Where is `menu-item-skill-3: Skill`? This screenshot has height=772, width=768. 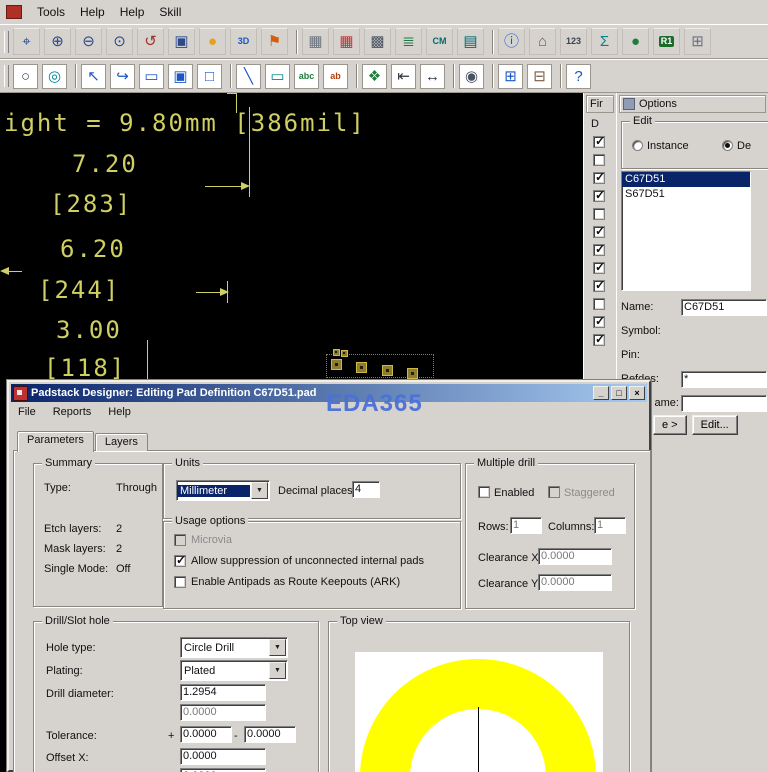
menu-item-skill-3: Skill is located at coordinates (170, 12).